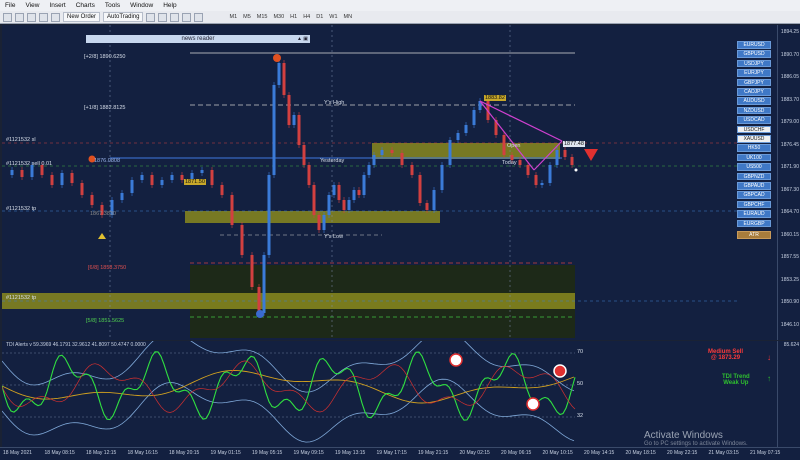 This screenshot has width=800, height=460. I want to click on oversold-dot, so click(533, 404).